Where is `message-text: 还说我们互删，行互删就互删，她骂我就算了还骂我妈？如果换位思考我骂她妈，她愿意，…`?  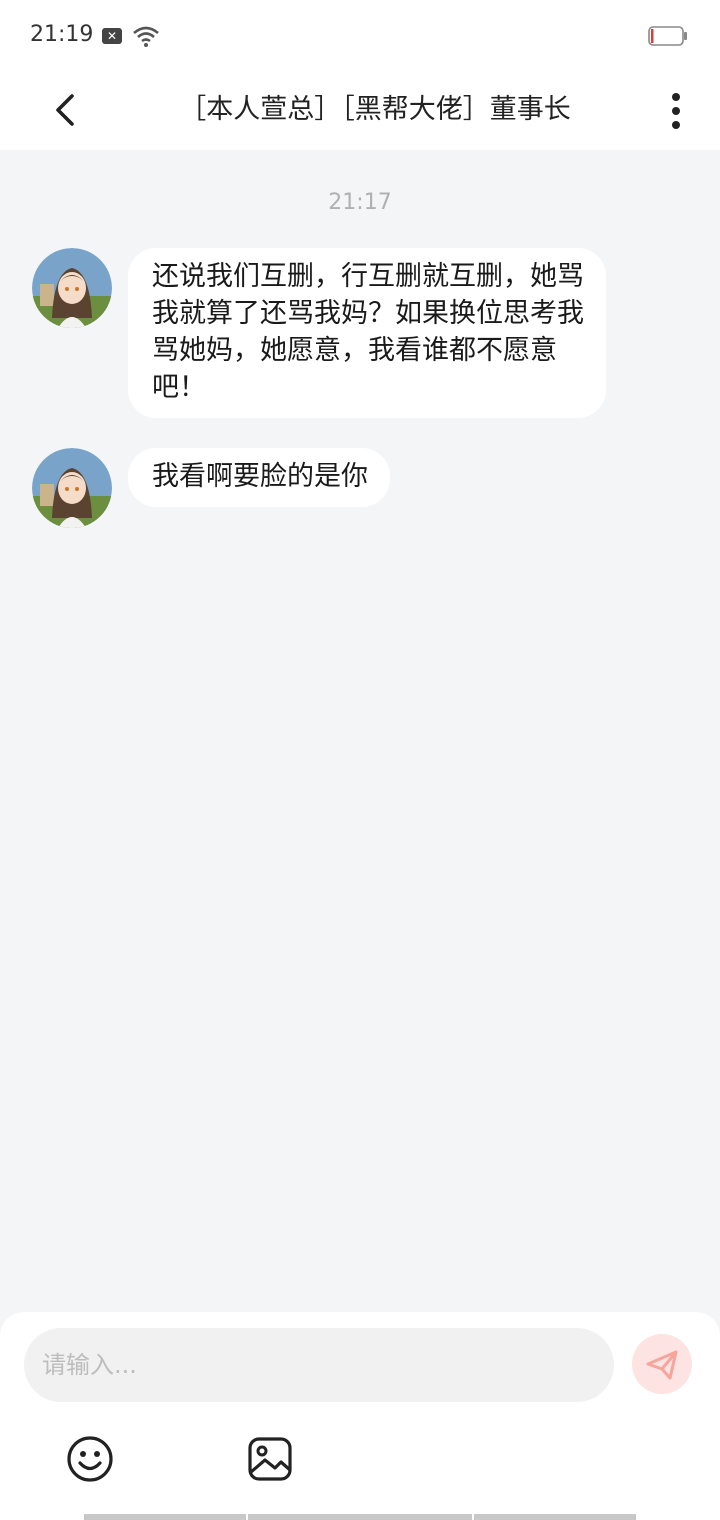
message-text: 还说我们互删，行互删就互删，她骂我就算了还骂我妈？如果换位思考我骂她妈，她愿意，… is located at coordinates (368, 332).